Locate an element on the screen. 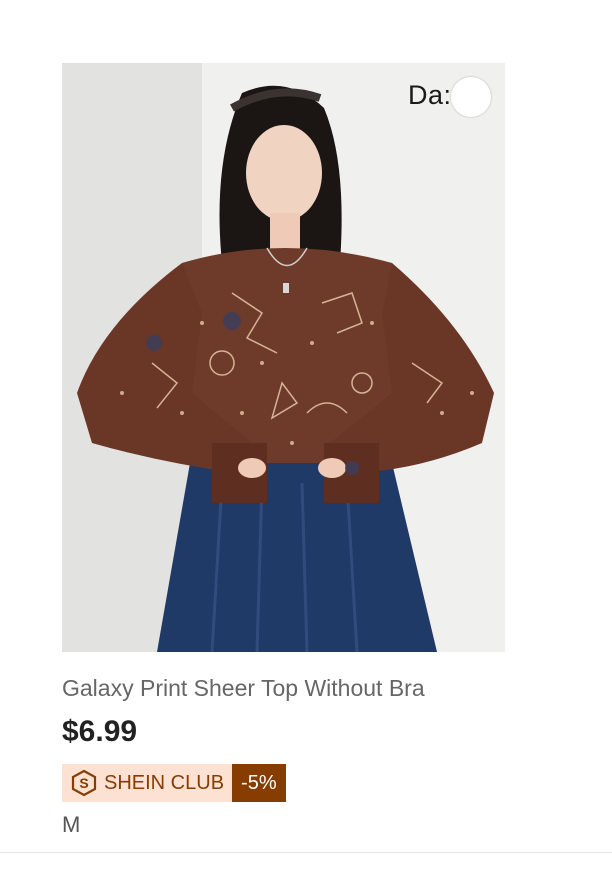 Image resolution: width=612 pixels, height=885 pixels. watermark-badge is located at coordinates (471, 97).